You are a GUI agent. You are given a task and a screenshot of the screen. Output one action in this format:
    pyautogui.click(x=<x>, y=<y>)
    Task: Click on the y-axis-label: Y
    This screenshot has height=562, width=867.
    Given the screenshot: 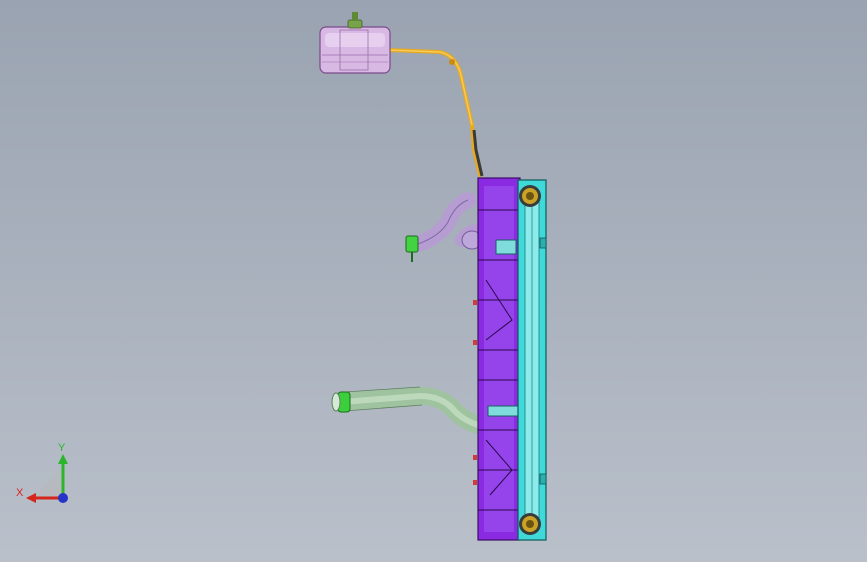 What is the action you would take?
    pyautogui.click(x=62, y=448)
    